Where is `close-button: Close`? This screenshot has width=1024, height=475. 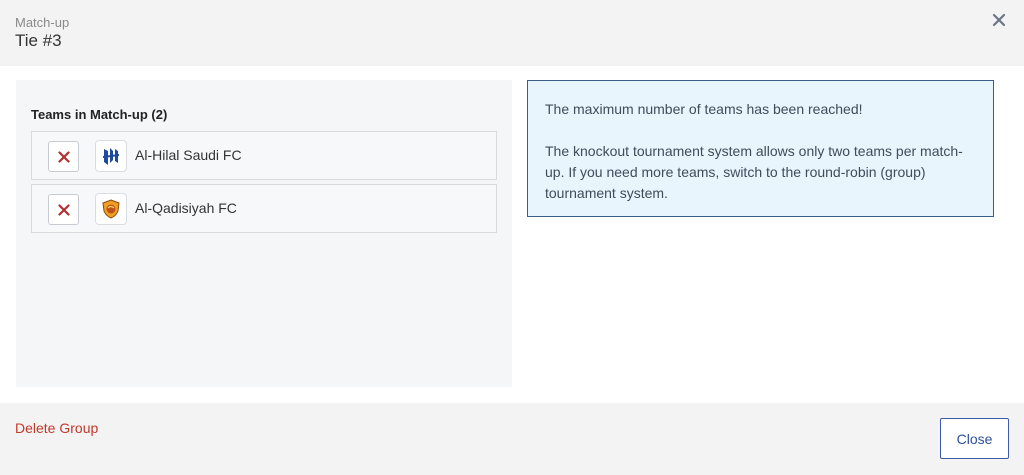
close-button: Close is located at coordinates (974, 438).